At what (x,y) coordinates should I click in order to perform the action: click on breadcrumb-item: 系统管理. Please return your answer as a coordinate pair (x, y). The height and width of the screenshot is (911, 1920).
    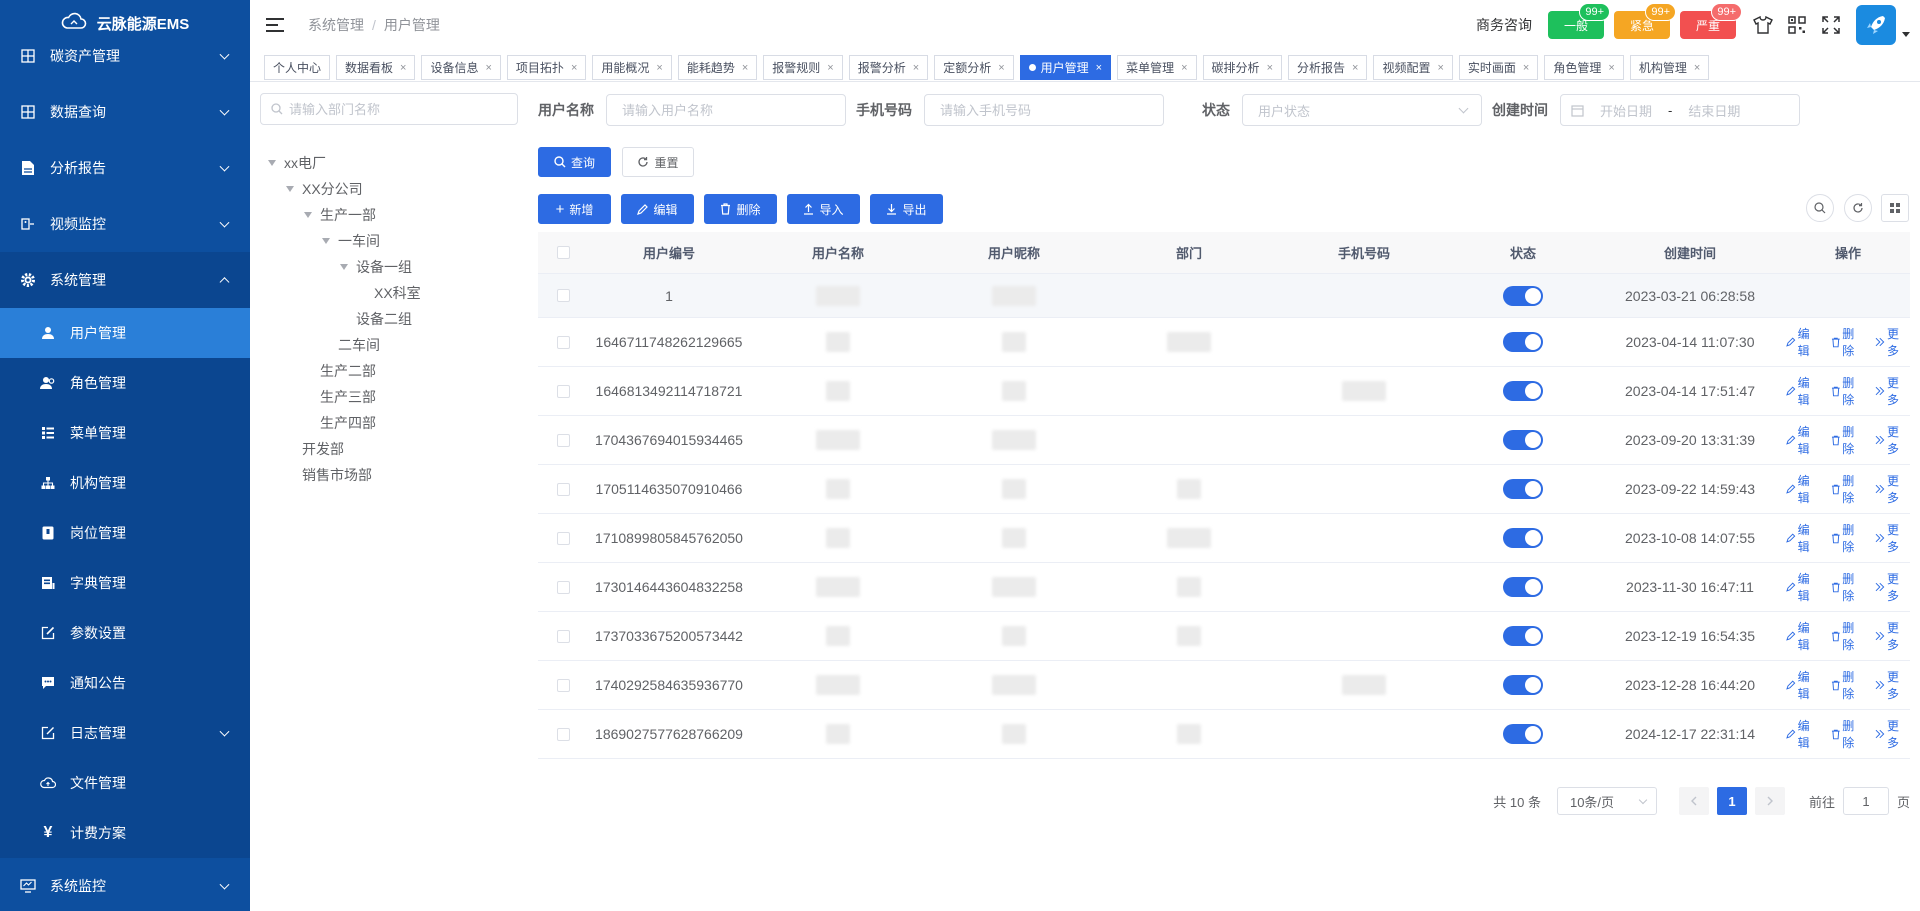
    Looking at the image, I should click on (336, 25).